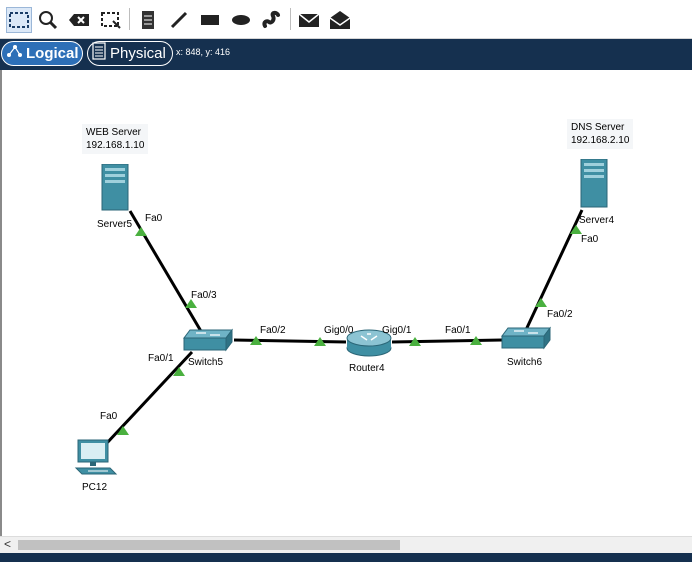  Describe the element at coordinates (597, 220) in the screenshot. I see `server4-label: Server4` at that location.